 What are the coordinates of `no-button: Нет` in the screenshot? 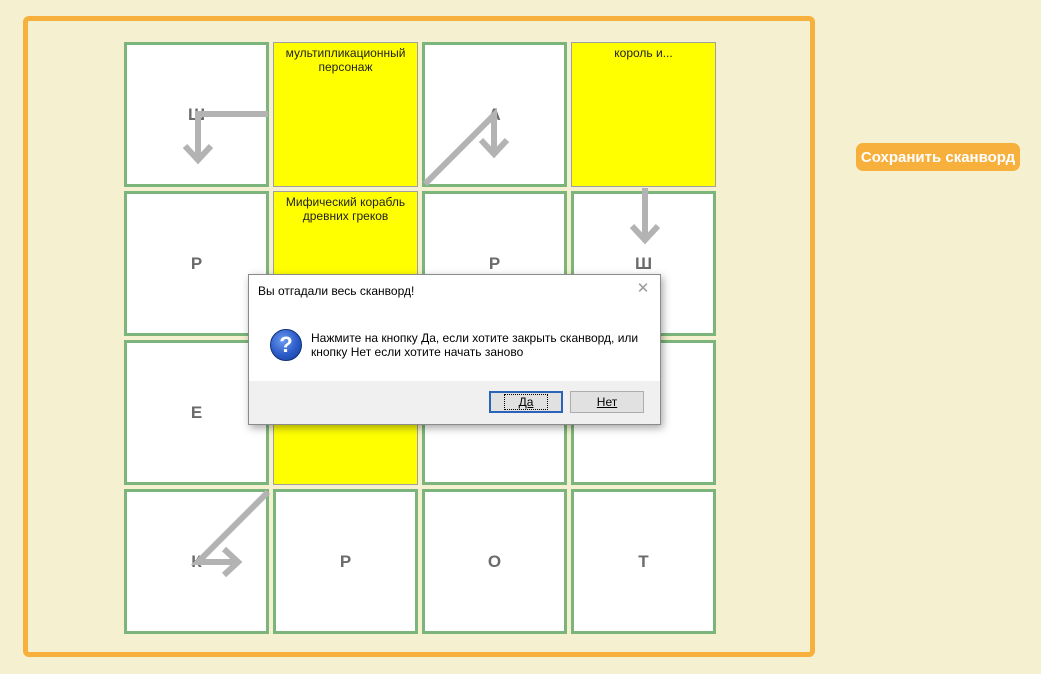 It's located at (607, 402).